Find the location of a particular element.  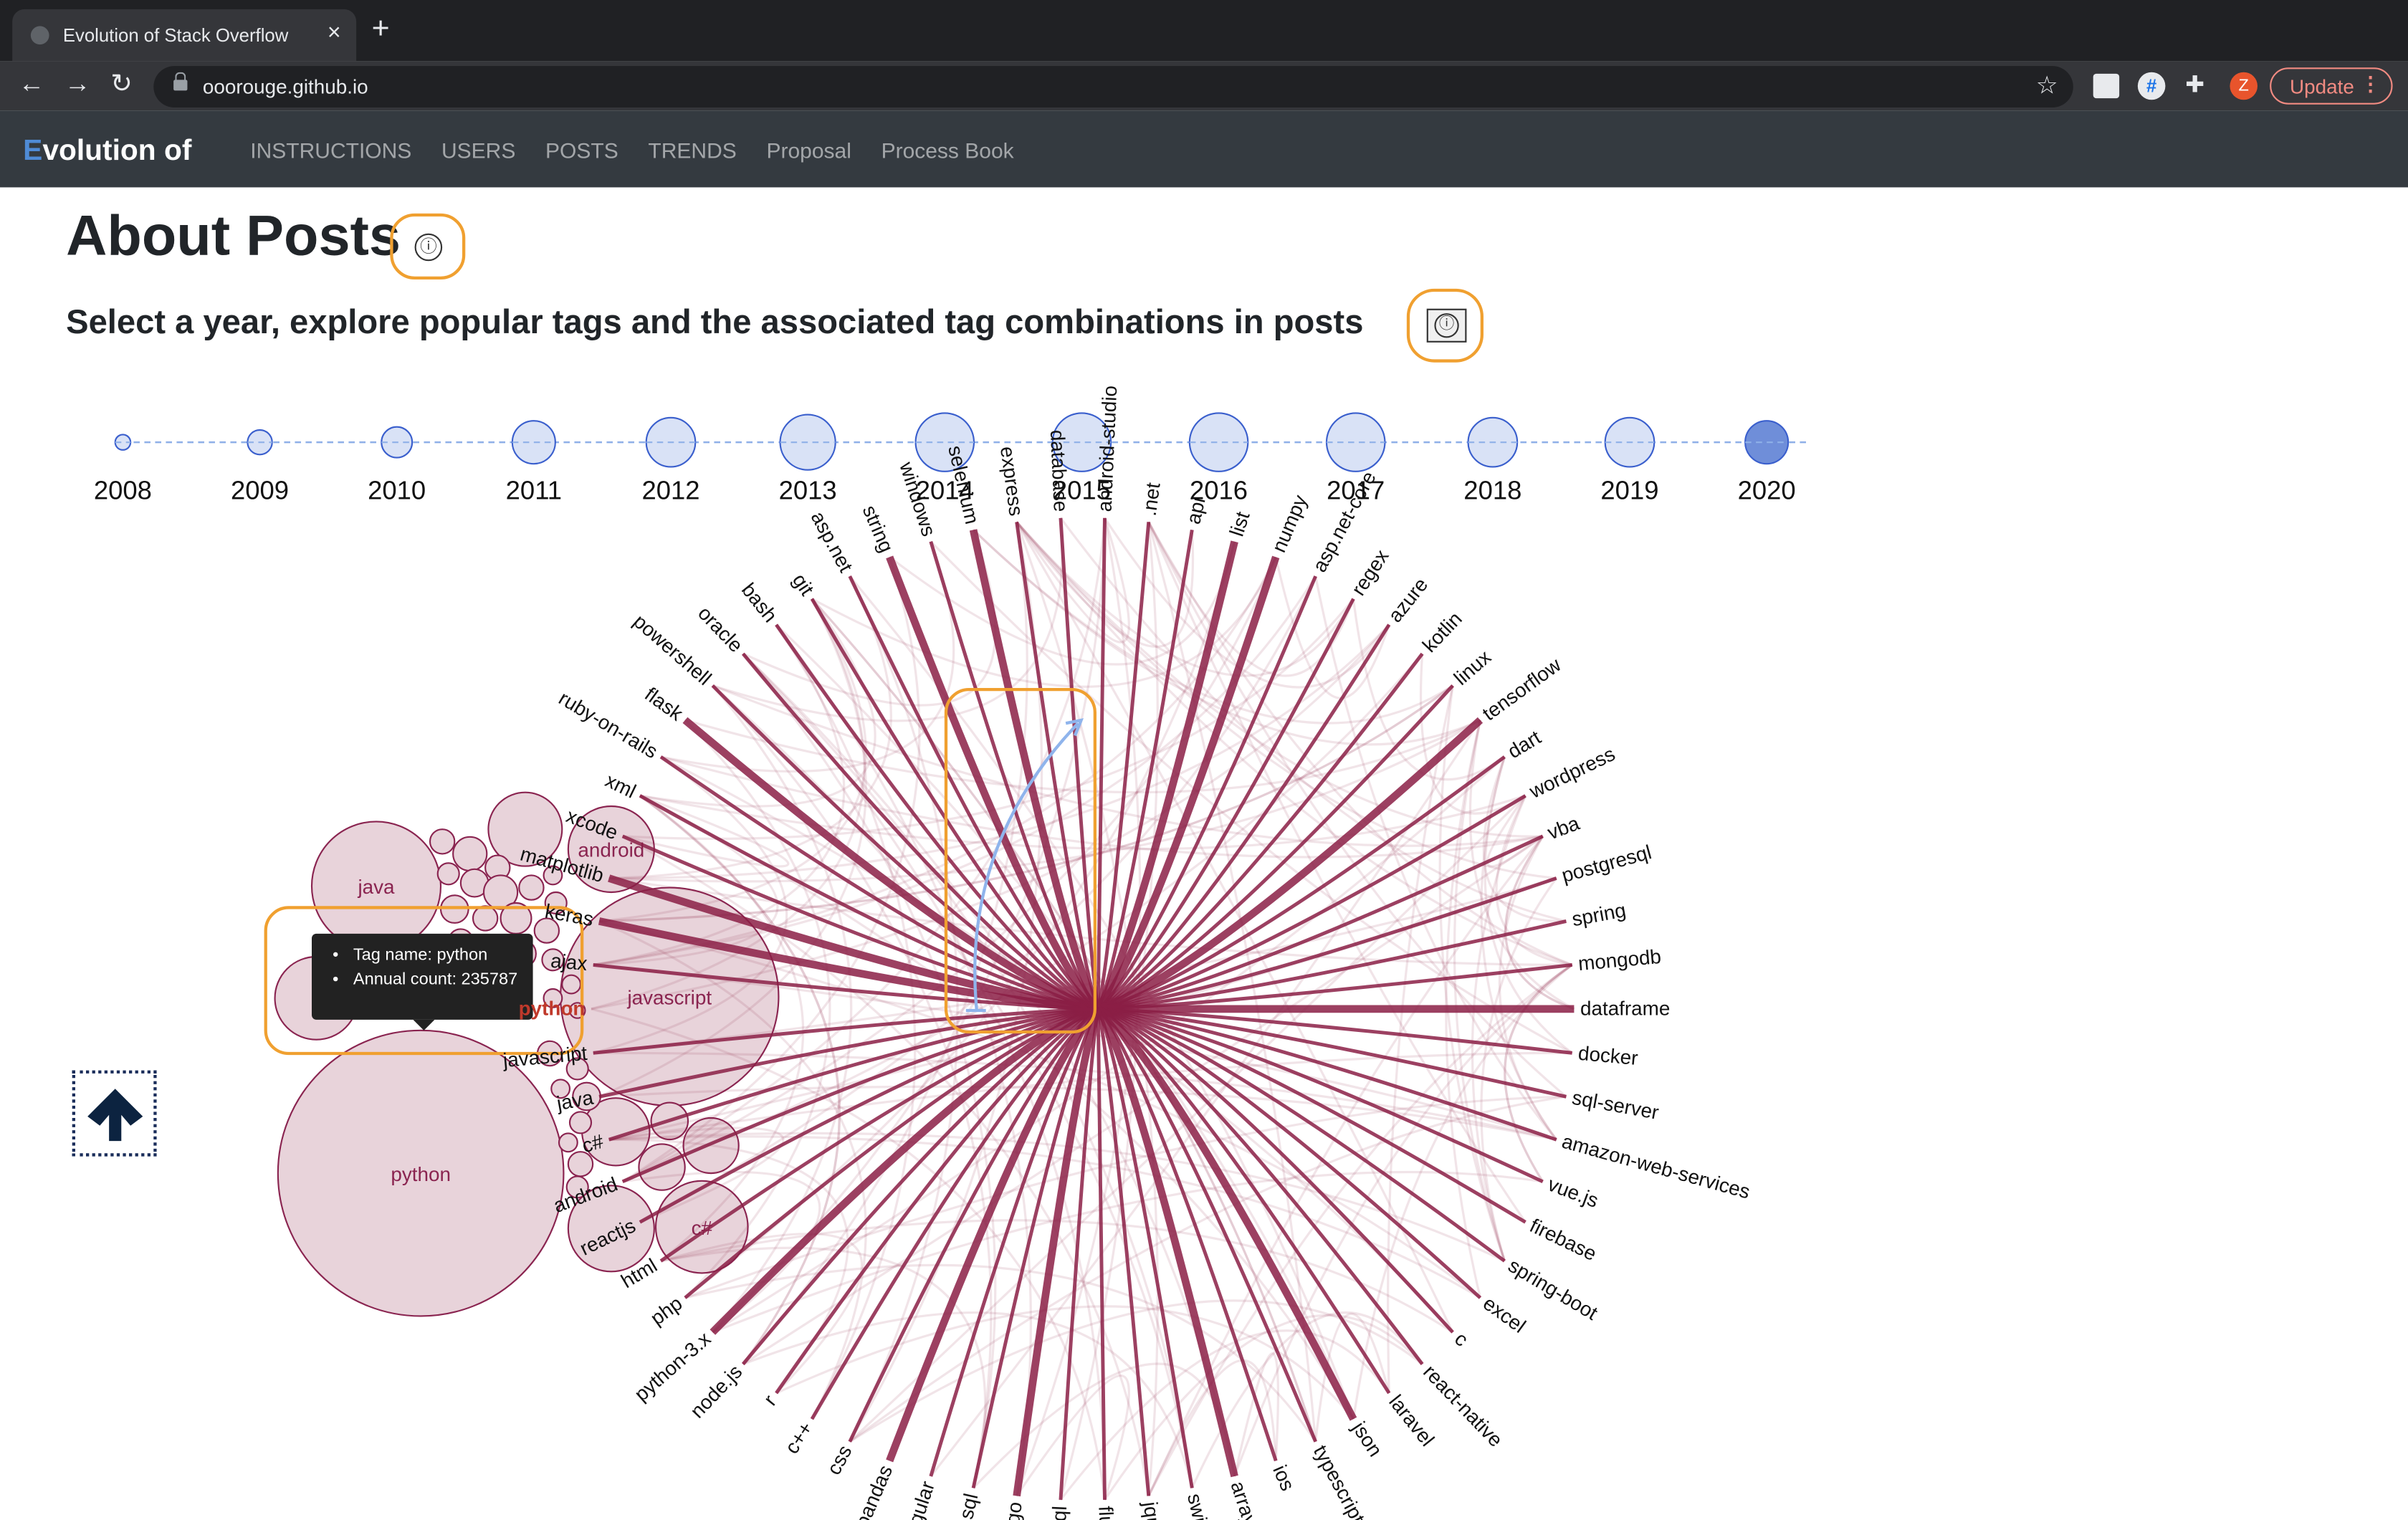

chord-tag-label: laravel is located at coordinates (1411, 1420).